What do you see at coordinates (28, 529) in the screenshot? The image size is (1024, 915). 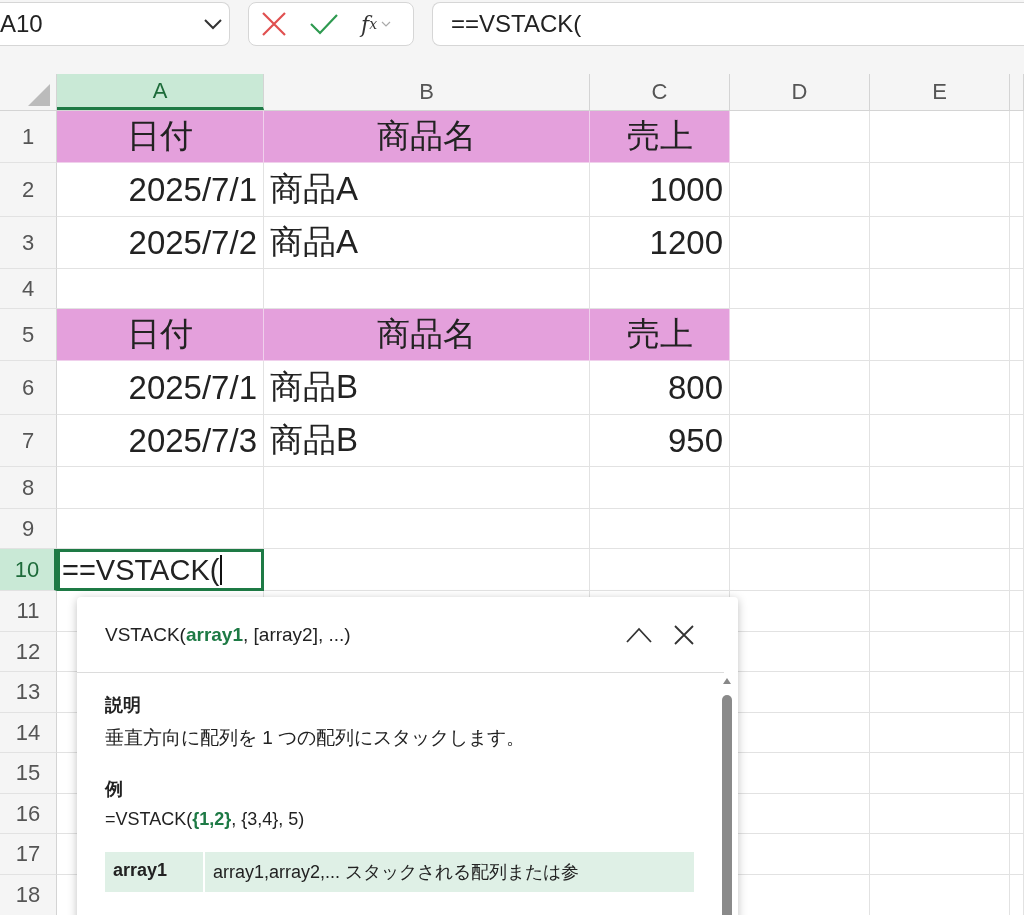 I see `row-header: 9` at bounding box center [28, 529].